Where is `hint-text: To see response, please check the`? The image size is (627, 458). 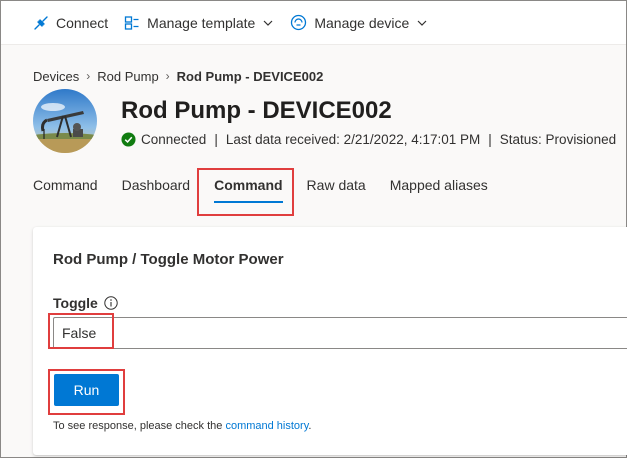 hint-text: To see response, please check the is located at coordinates (139, 426).